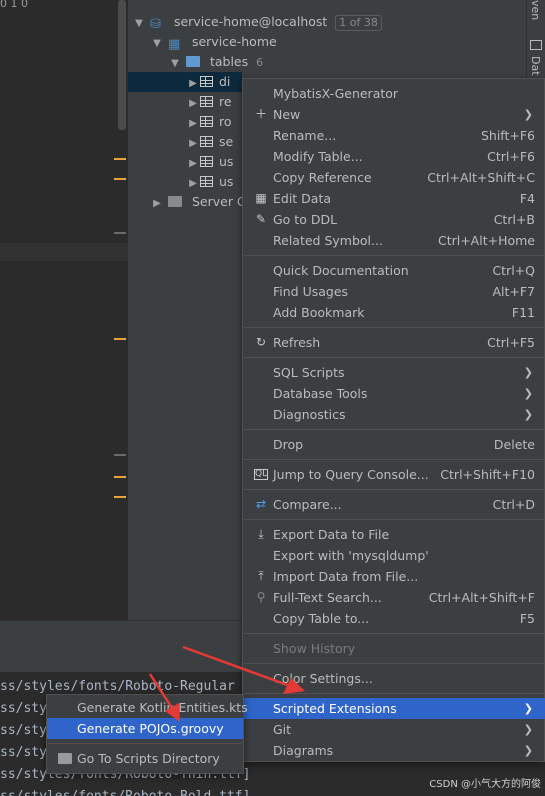 This screenshot has height=796, width=545. Describe the element at coordinates (485, 784) in the screenshot. I see `watermark: CSDN @小气大方的阿俊` at that location.